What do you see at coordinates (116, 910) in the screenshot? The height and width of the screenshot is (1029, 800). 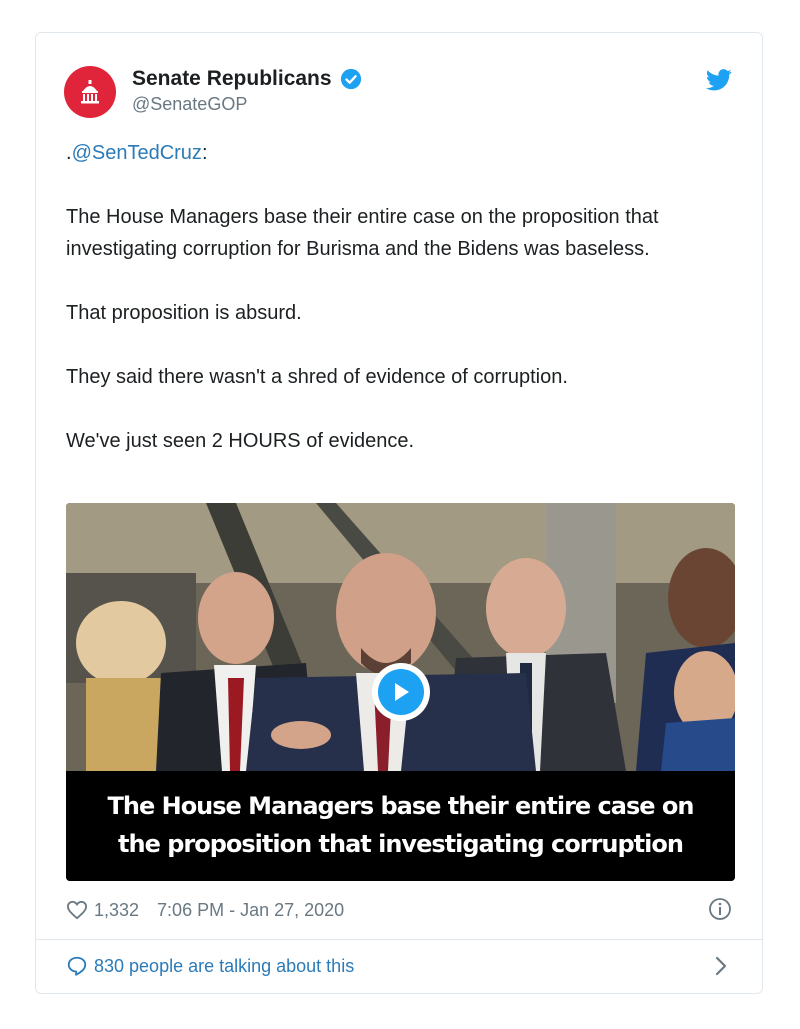 I see `like-count: 1,332` at bounding box center [116, 910].